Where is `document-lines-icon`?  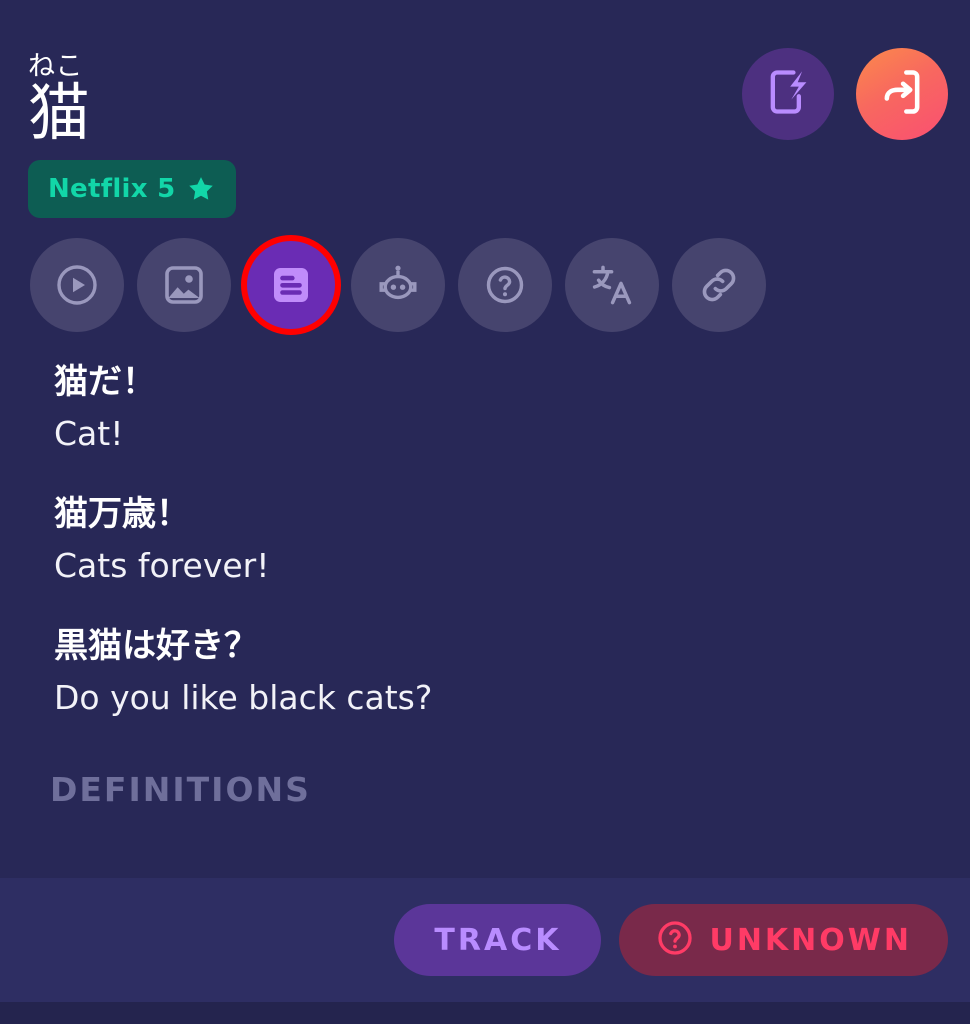
document-lines-icon is located at coordinates (291, 285).